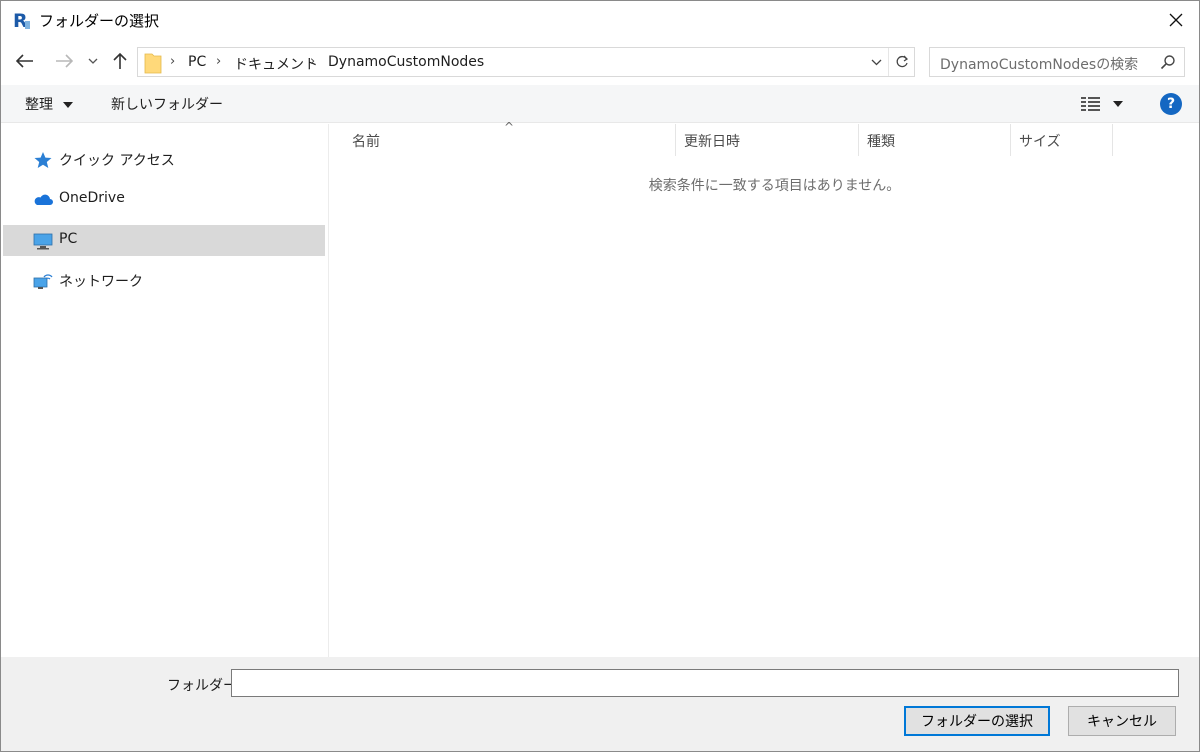  I want to click on search-box: DynamoCustomNodesの検索, so click(1057, 62).